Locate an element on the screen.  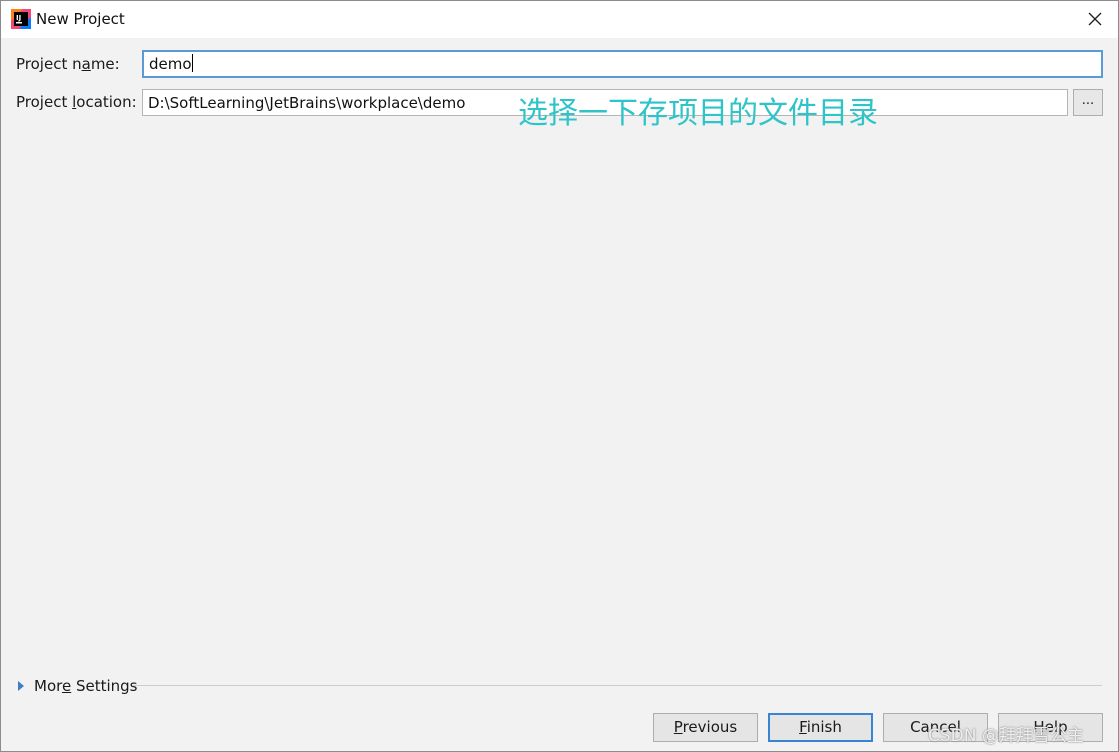
annotation-text: 选择一下存项目的文件目录 is located at coordinates (698, 113).